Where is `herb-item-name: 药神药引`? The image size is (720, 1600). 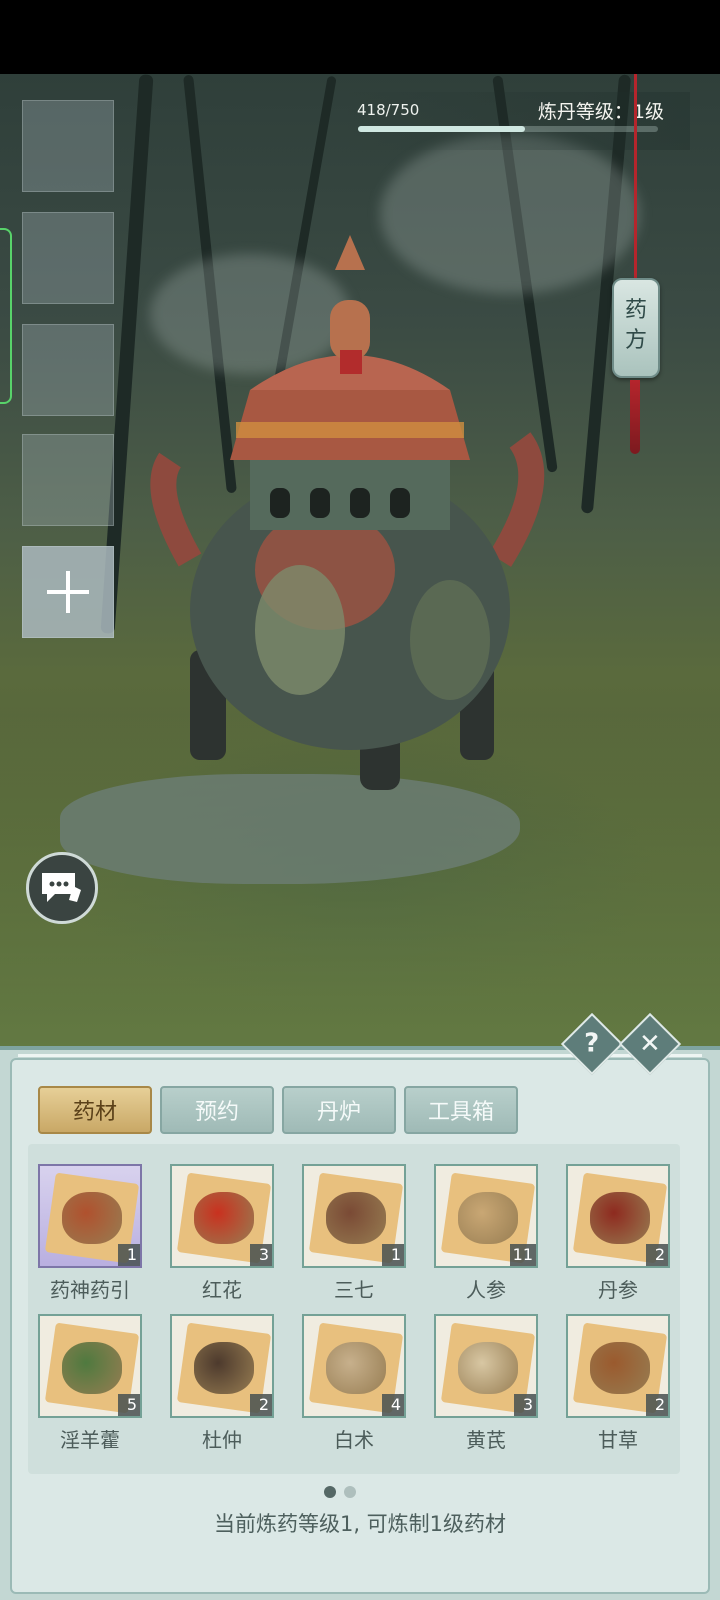
herb-item-name: 药神药引 is located at coordinates (90, 1290).